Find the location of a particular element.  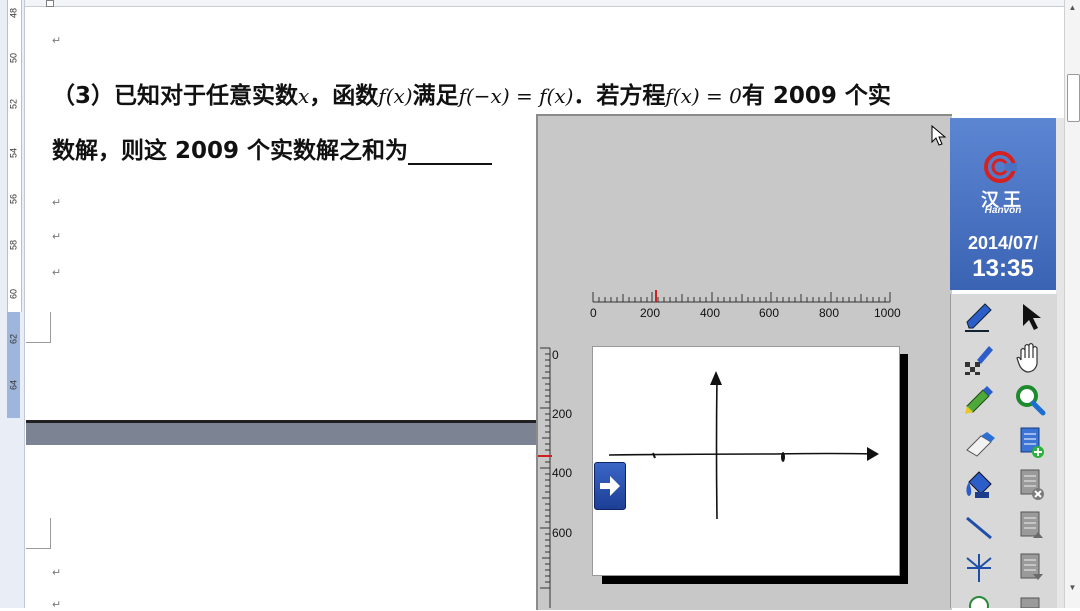

question-line-2: 数解，则这 2009 个实数解之和为 is located at coordinates (272, 148).